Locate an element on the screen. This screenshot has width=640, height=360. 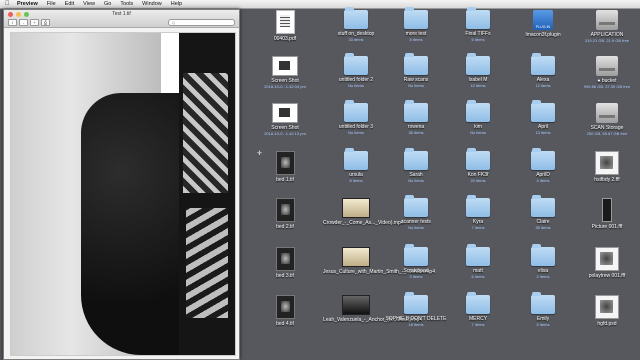
desktop-item: hsifbdy 2.fff is located at coordinates (607, 167).